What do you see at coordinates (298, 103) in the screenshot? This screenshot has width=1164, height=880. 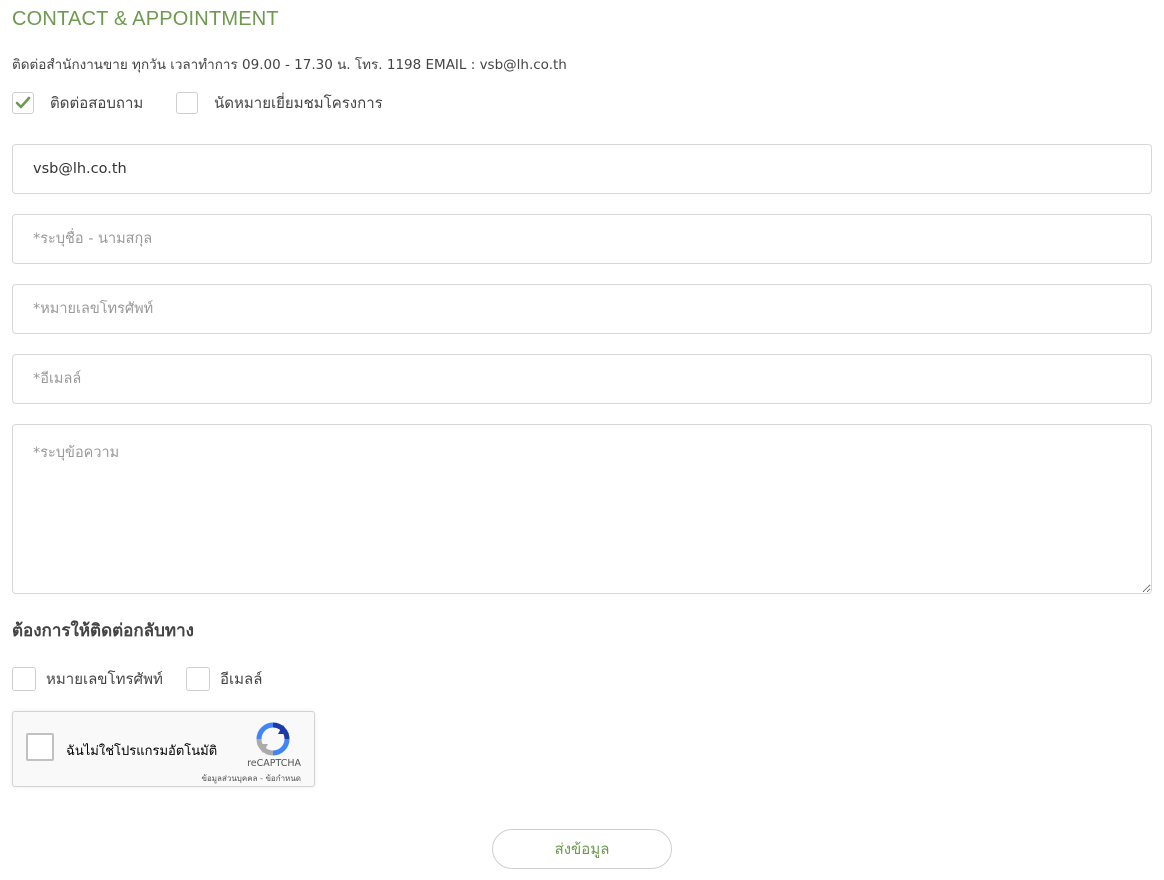 I see `visit-label: นัดหมายเยี่ยมชมโครงการ` at bounding box center [298, 103].